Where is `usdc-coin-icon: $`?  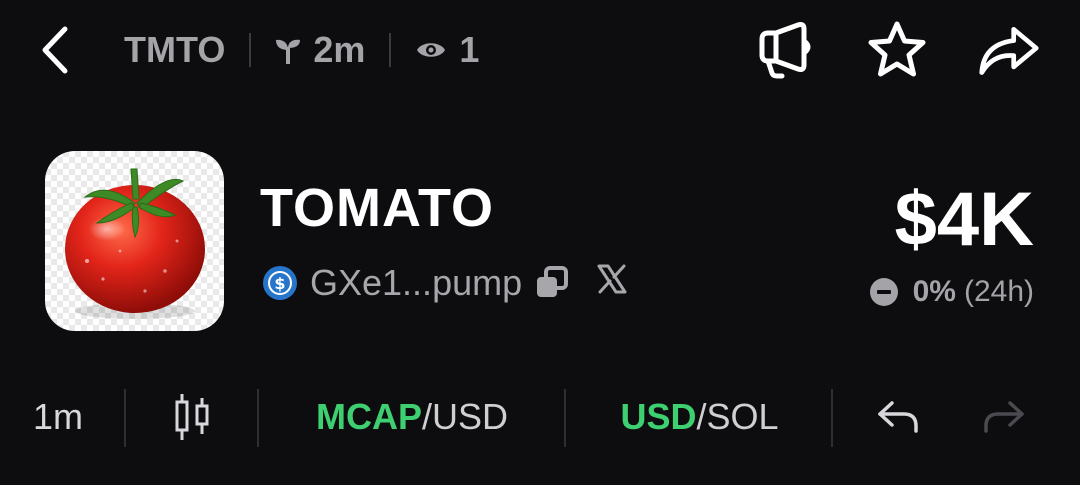
usdc-coin-icon: $ is located at coordinates (280, 283).